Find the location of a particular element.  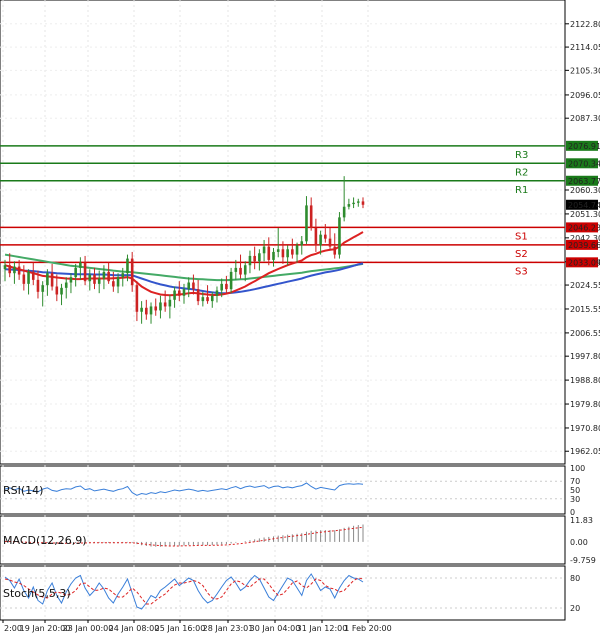

level-price-label: 2063.77 is located at coordinates (584, 181).